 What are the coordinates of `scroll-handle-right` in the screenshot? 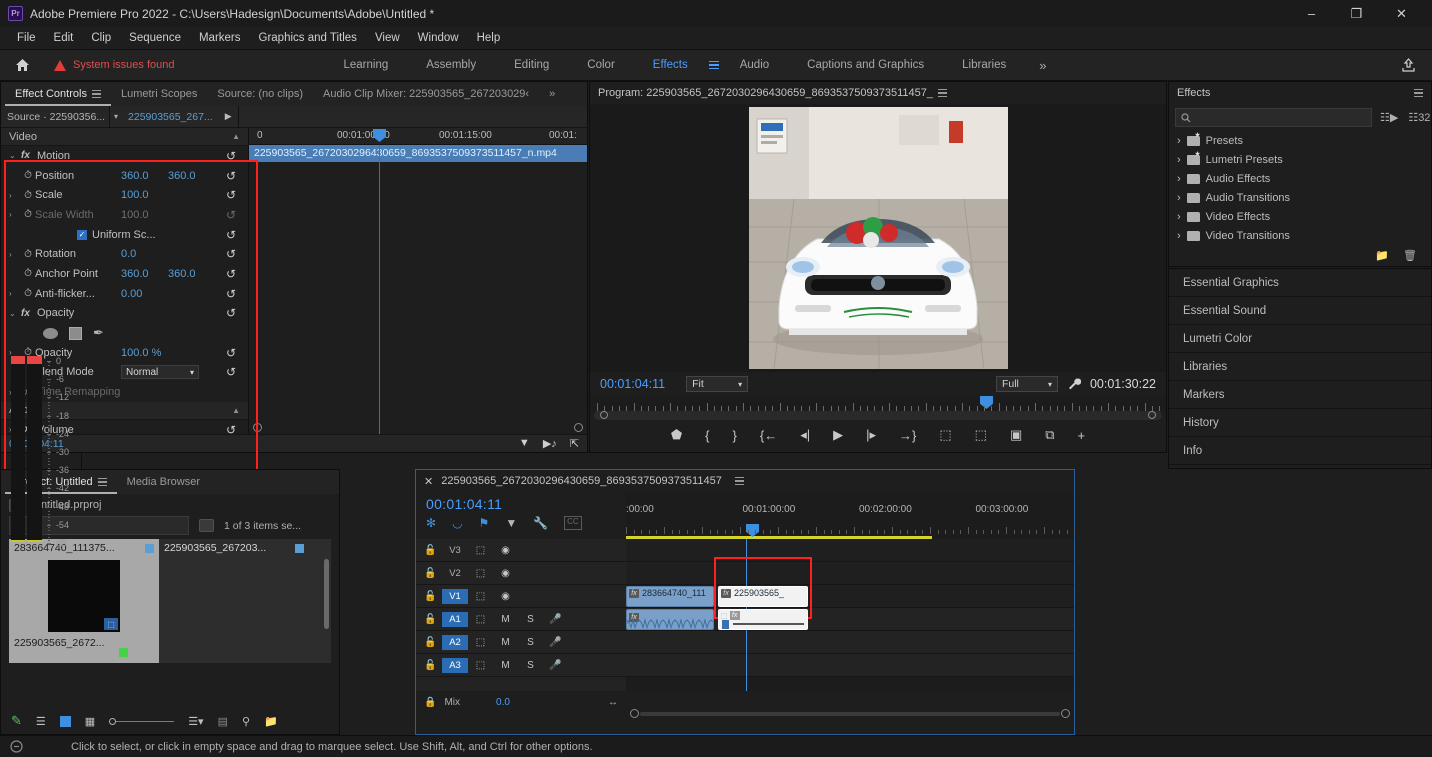 It's located at (1152, 414).